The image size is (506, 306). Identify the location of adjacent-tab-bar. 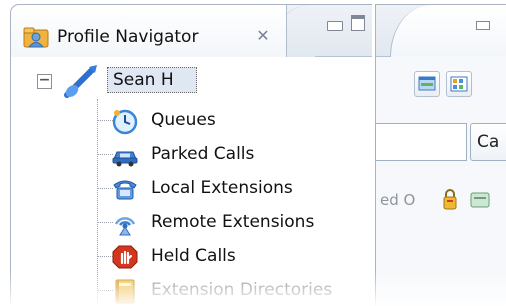
(441, 31).